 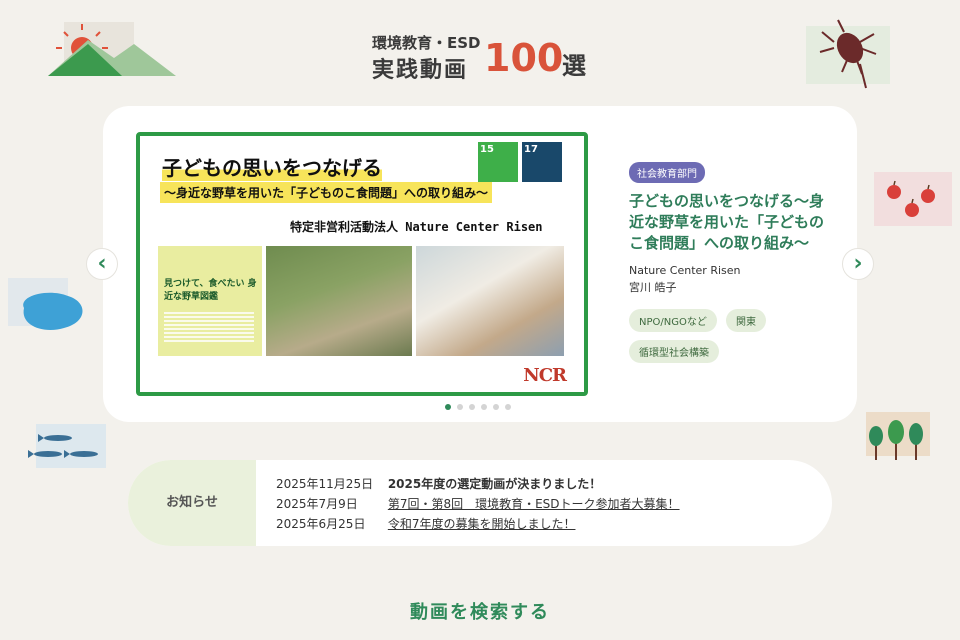 What do you see at coordinates (498, 162) in the screenshot?
I see `sdg-15-badge: 15` at bounding box center [498, 162].